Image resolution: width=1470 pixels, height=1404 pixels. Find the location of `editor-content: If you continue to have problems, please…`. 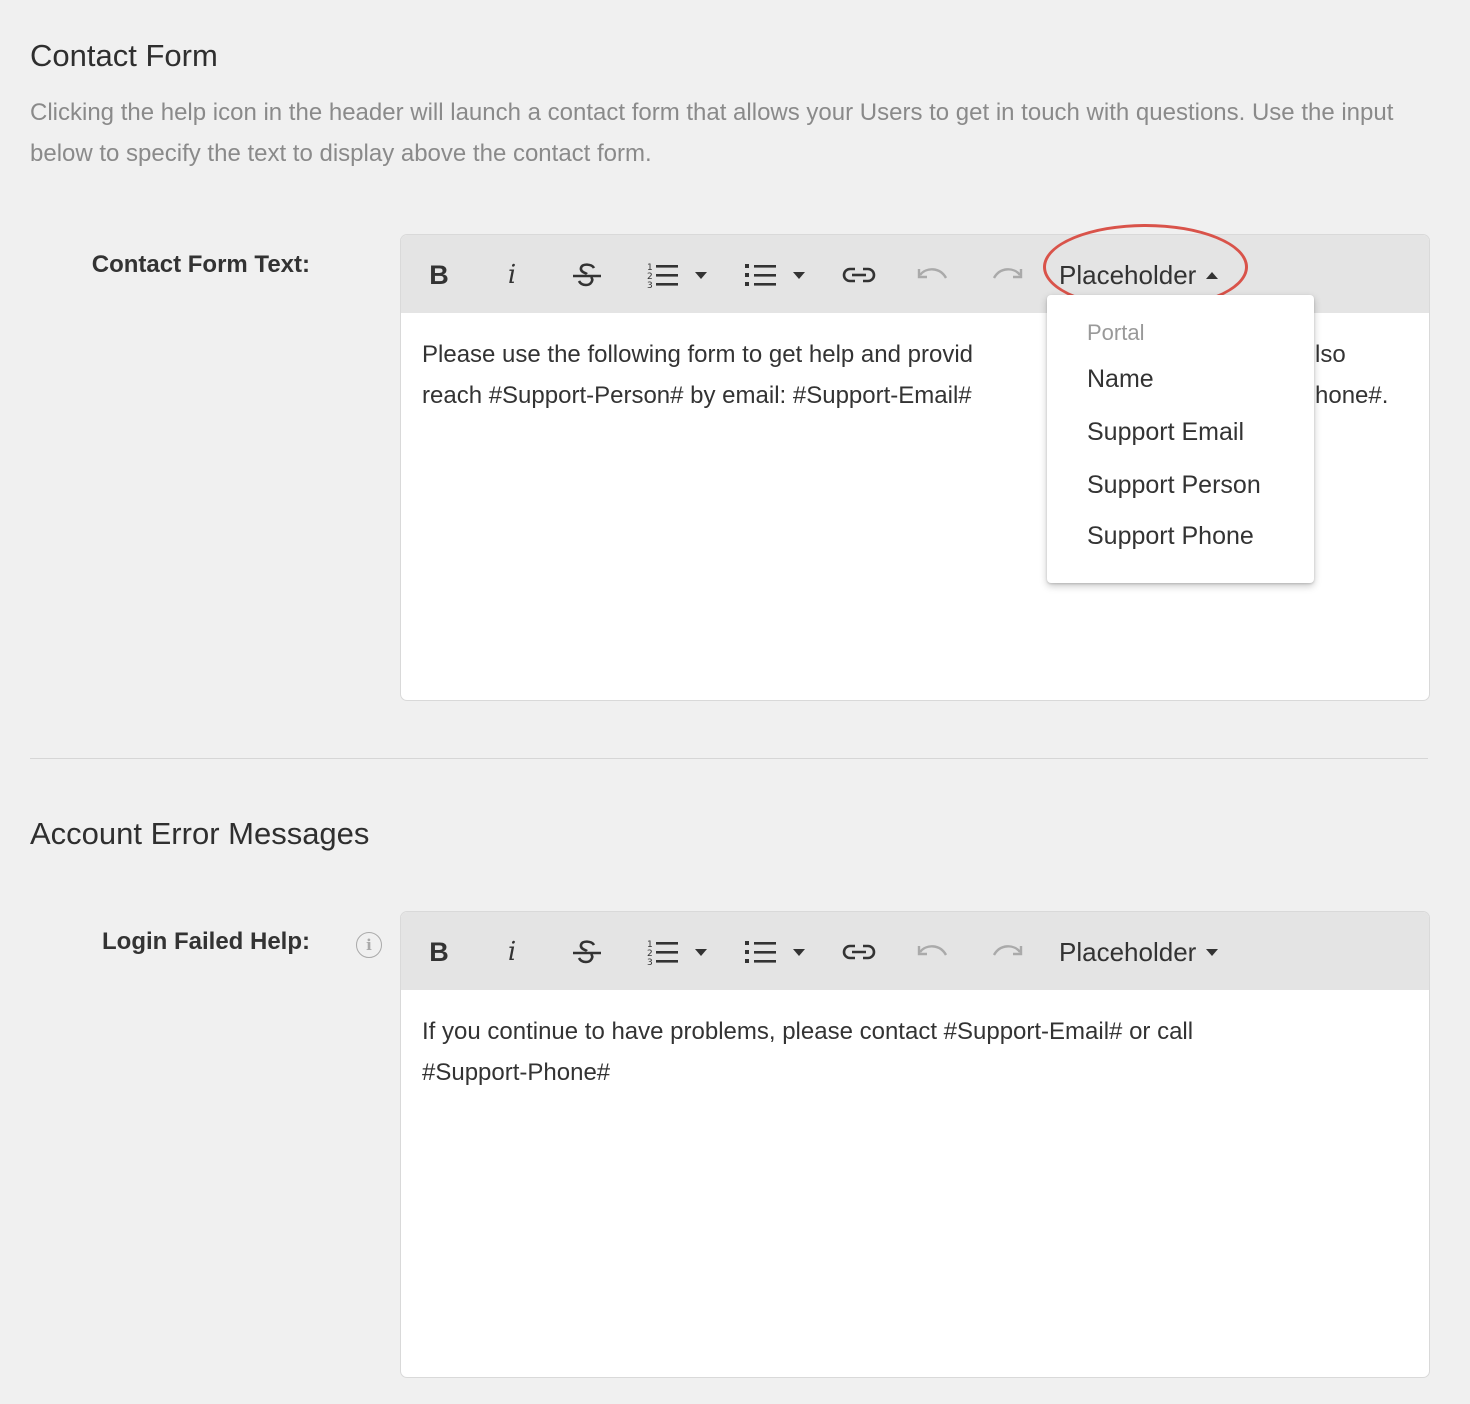

editor-content: If you continue to have problems, please… is located at coordinates (851, 1041).